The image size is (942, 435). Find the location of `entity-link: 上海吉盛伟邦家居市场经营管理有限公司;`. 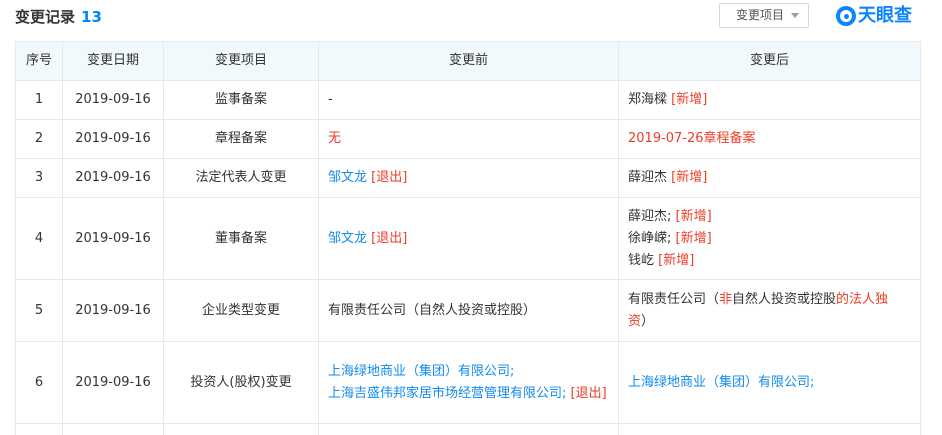

entity-link: 上海吉盛伟邦家居市场经营管理有限公司; is located at coordinates (447, 393).